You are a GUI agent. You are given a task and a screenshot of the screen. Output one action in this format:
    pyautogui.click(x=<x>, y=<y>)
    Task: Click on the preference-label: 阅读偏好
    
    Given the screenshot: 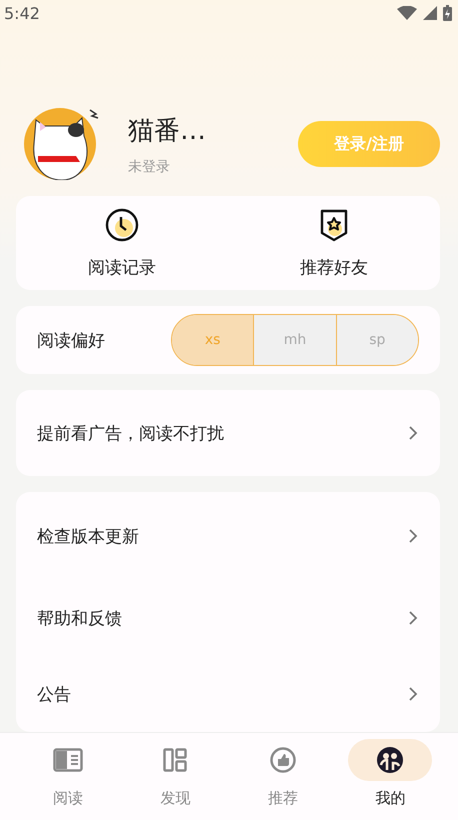 What is the action you would take?
    pyautogui.click(x=71, y=341)
    